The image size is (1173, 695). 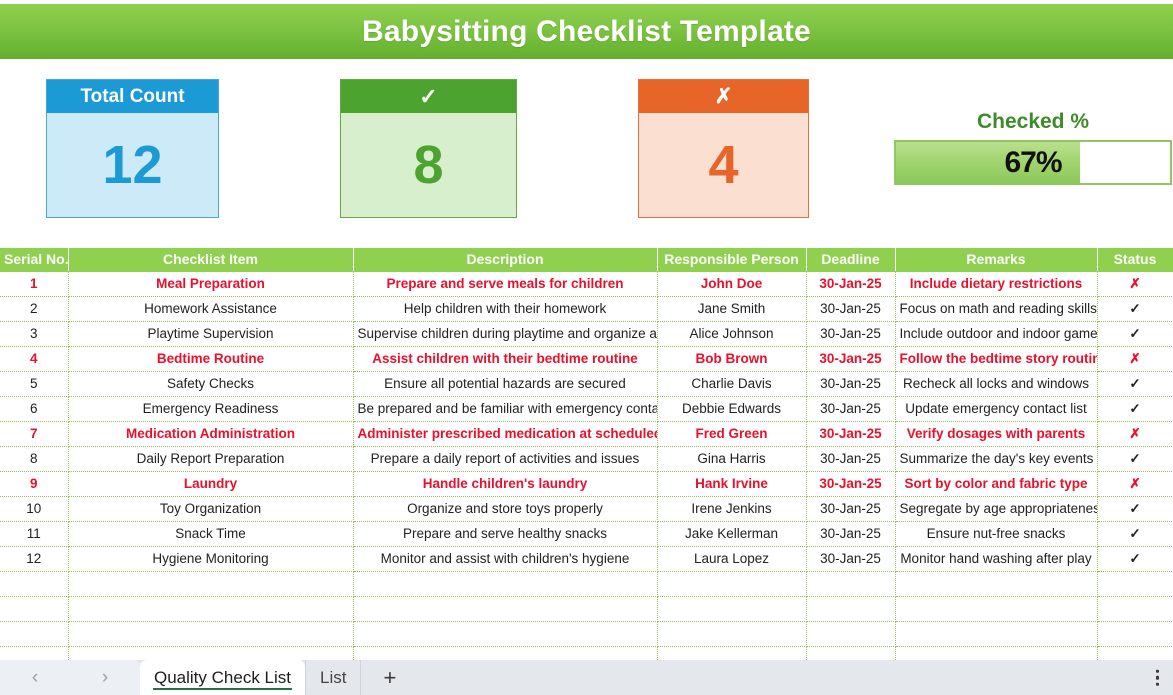 I want to click on cell-remarks: Follow the bedtime story routine, so click(x=996, y=359).